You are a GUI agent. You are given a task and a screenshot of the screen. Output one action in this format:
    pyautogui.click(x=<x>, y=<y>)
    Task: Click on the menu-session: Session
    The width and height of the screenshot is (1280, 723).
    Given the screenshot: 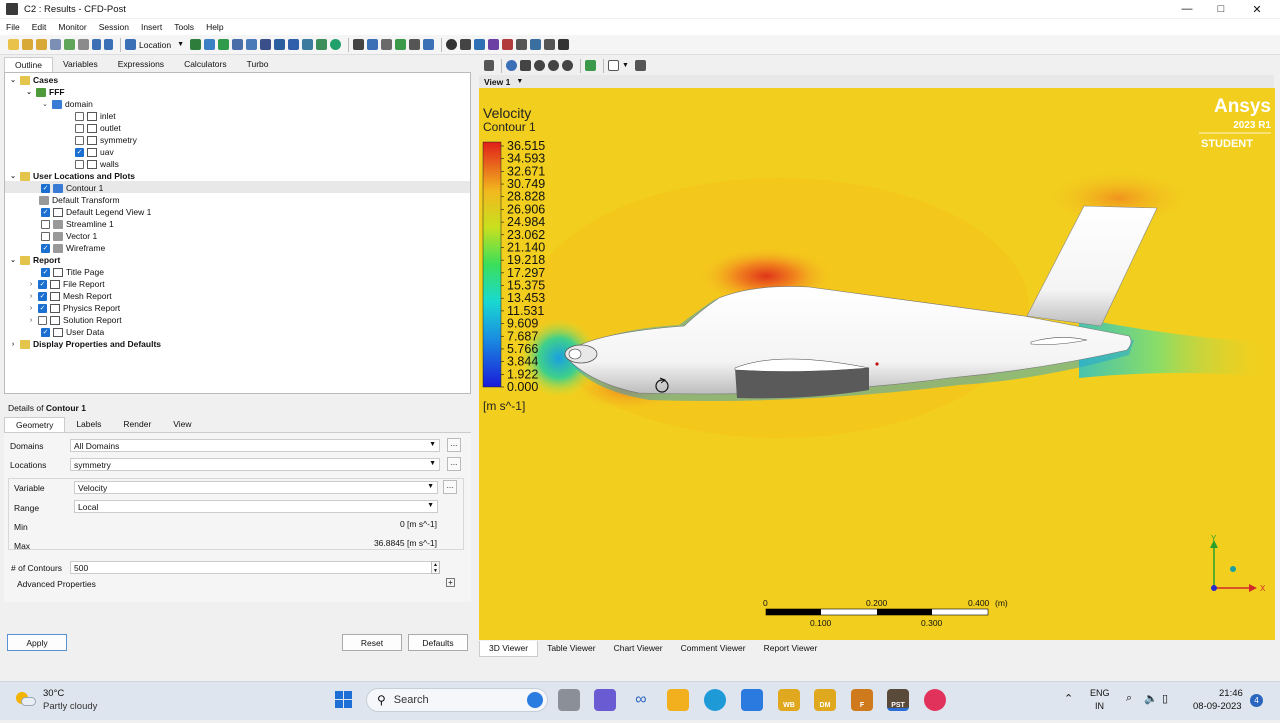 What is the action you would take?
    pyautogui.click(x=114, y=27)
    